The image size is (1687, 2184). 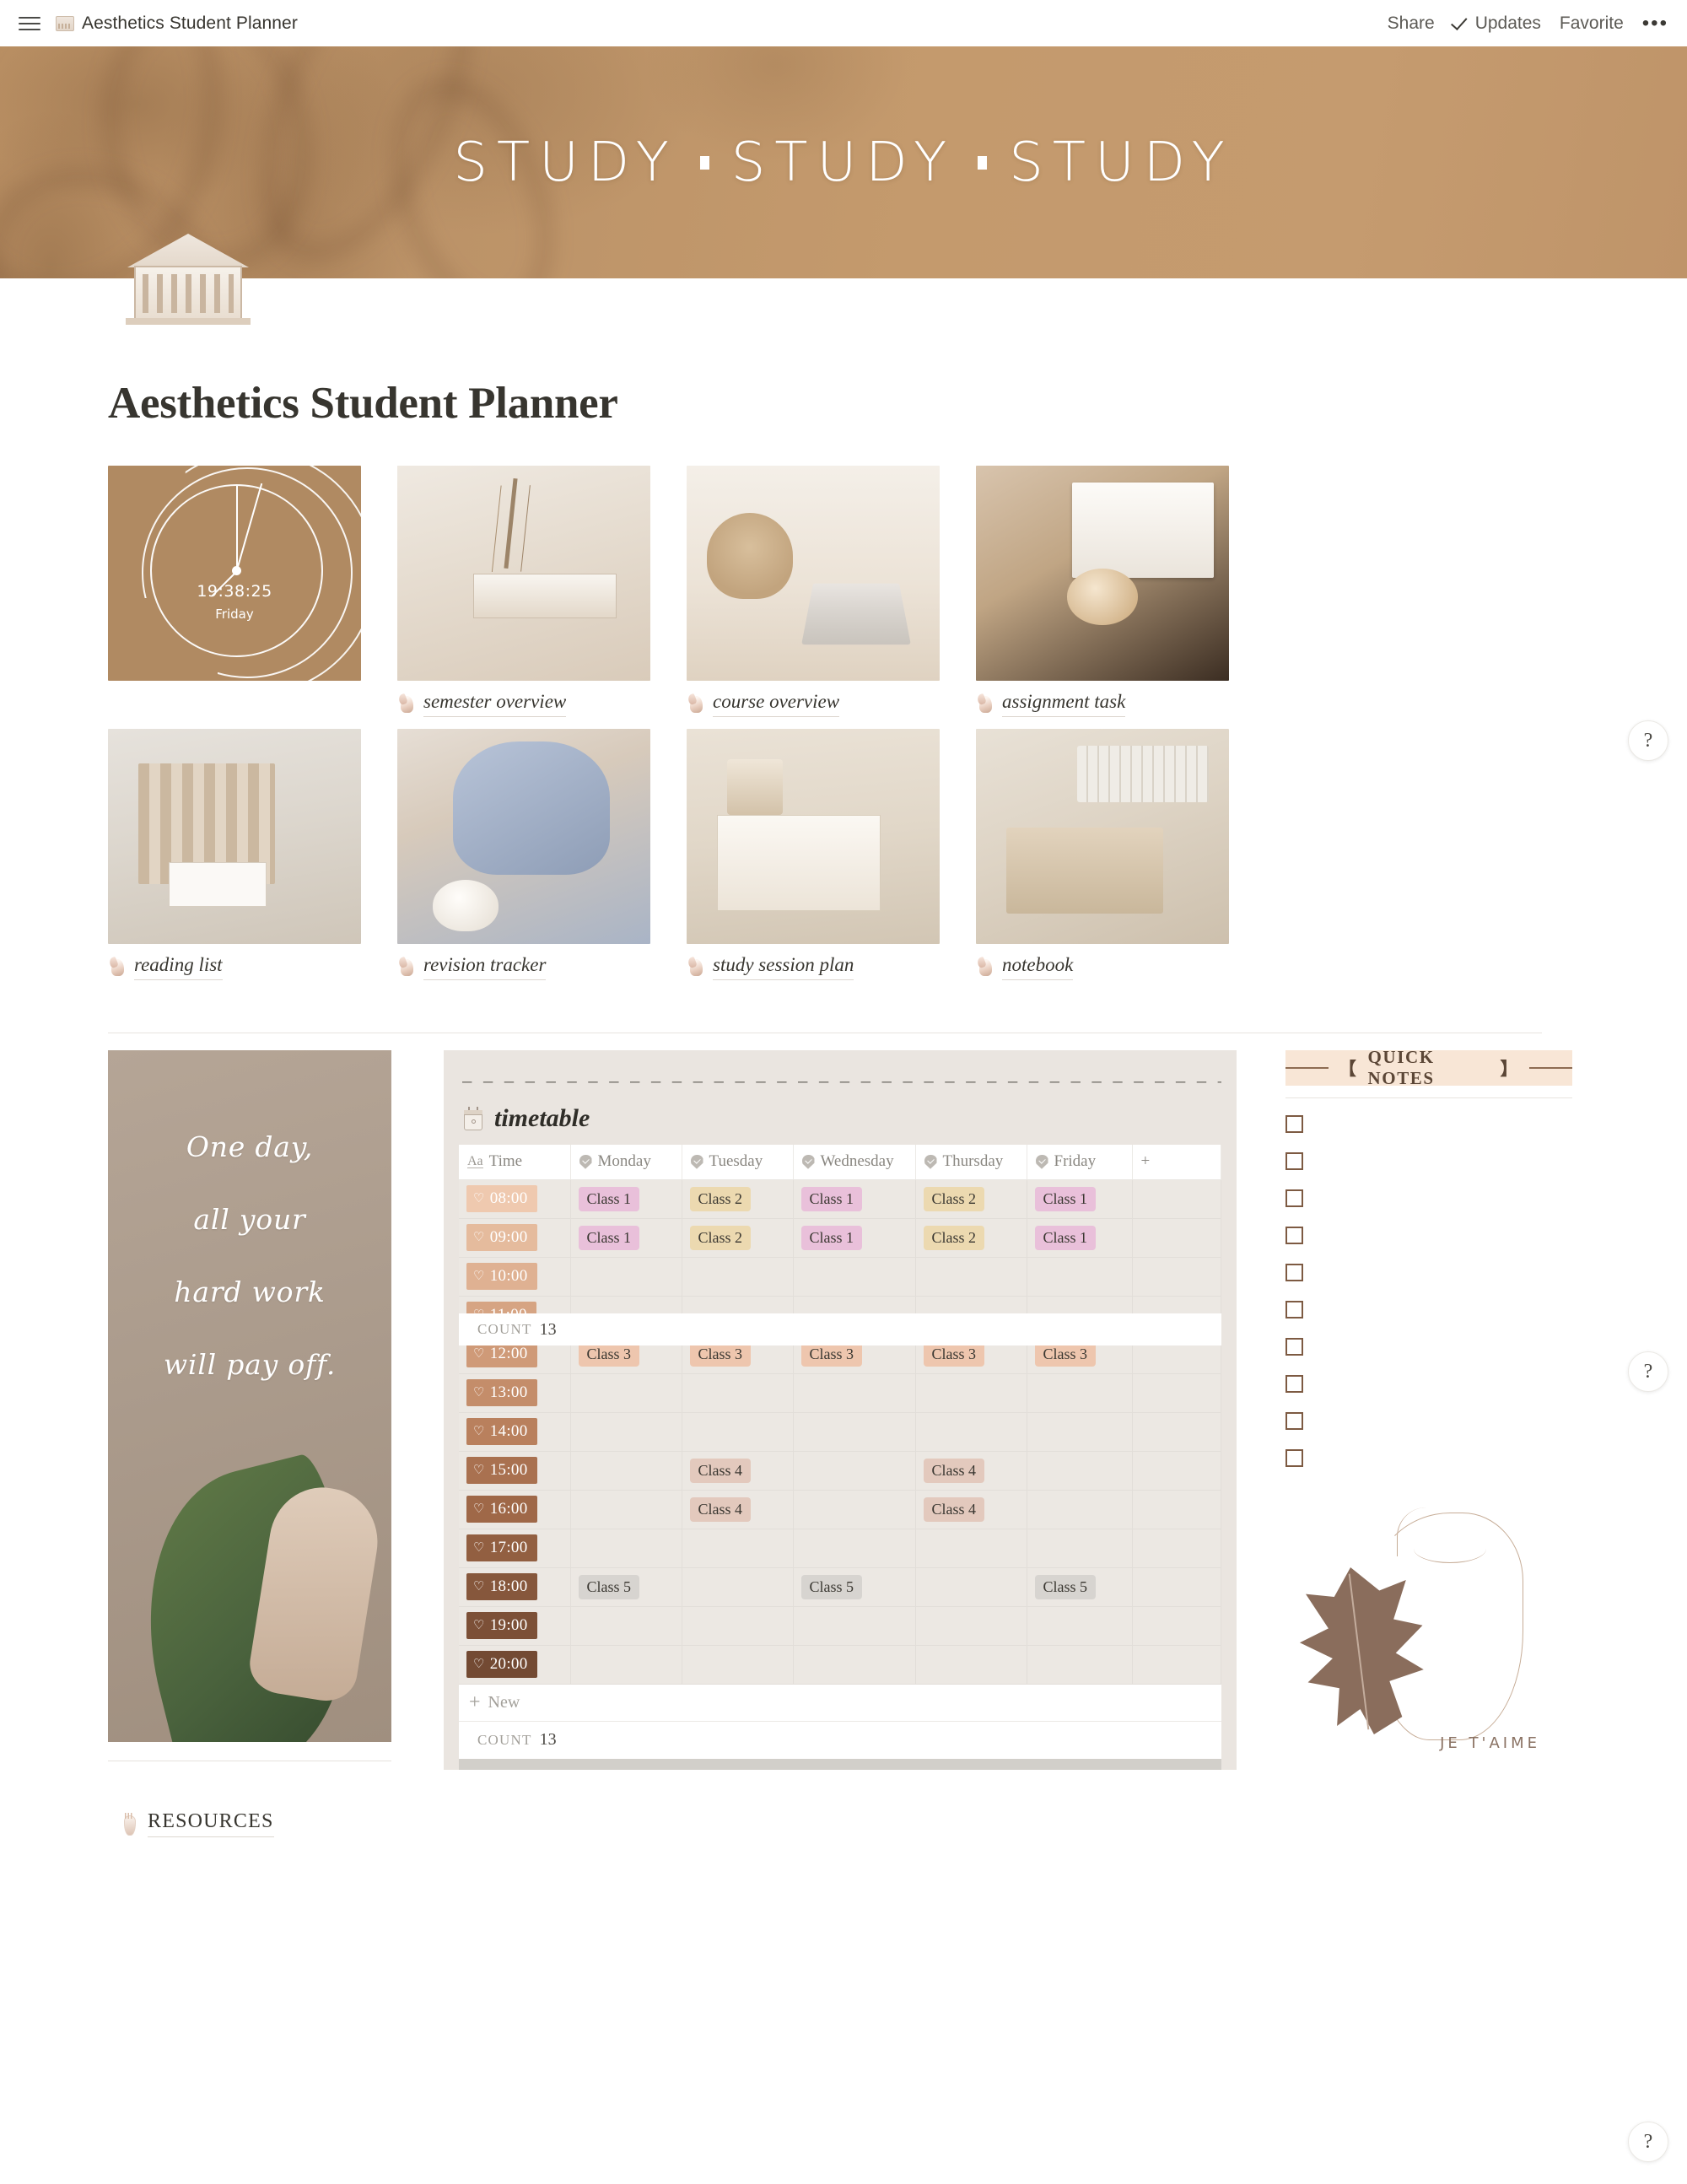 I want to click on column-header-wednesday: Wednesday, so click(x=854, y=1162).